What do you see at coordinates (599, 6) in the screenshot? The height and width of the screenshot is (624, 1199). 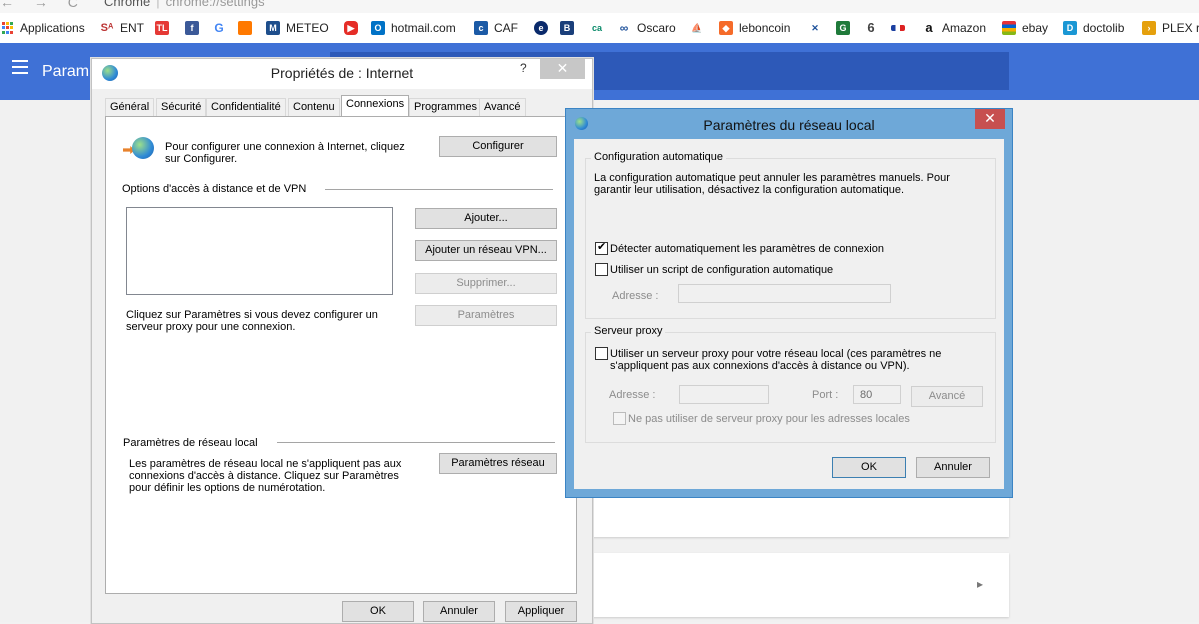 I see `address-bar: ← → C Chrome | chrome://settings` at bounding box center [599, 6].